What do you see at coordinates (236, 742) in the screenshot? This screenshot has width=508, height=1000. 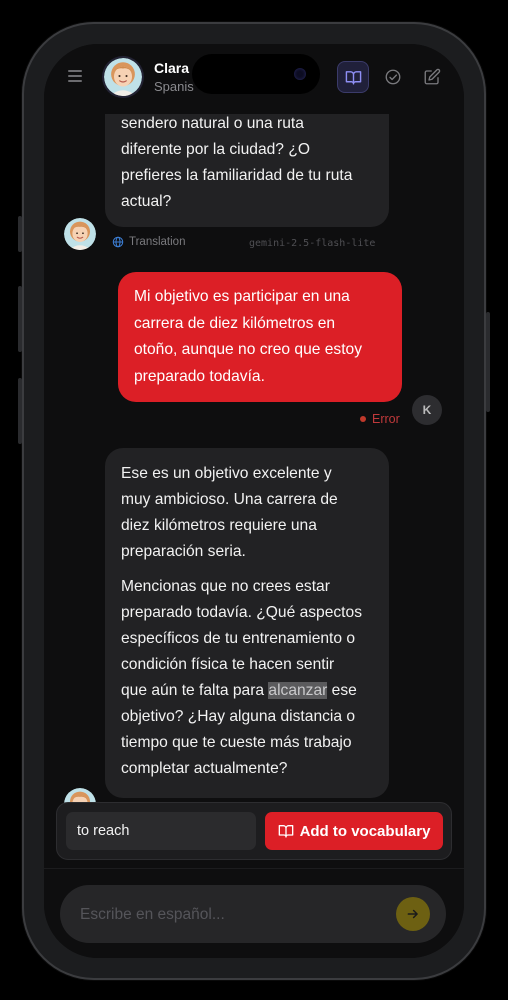 I see `message-line: tiempo que te cueste más trabajo` at bounding box center [236, 742].